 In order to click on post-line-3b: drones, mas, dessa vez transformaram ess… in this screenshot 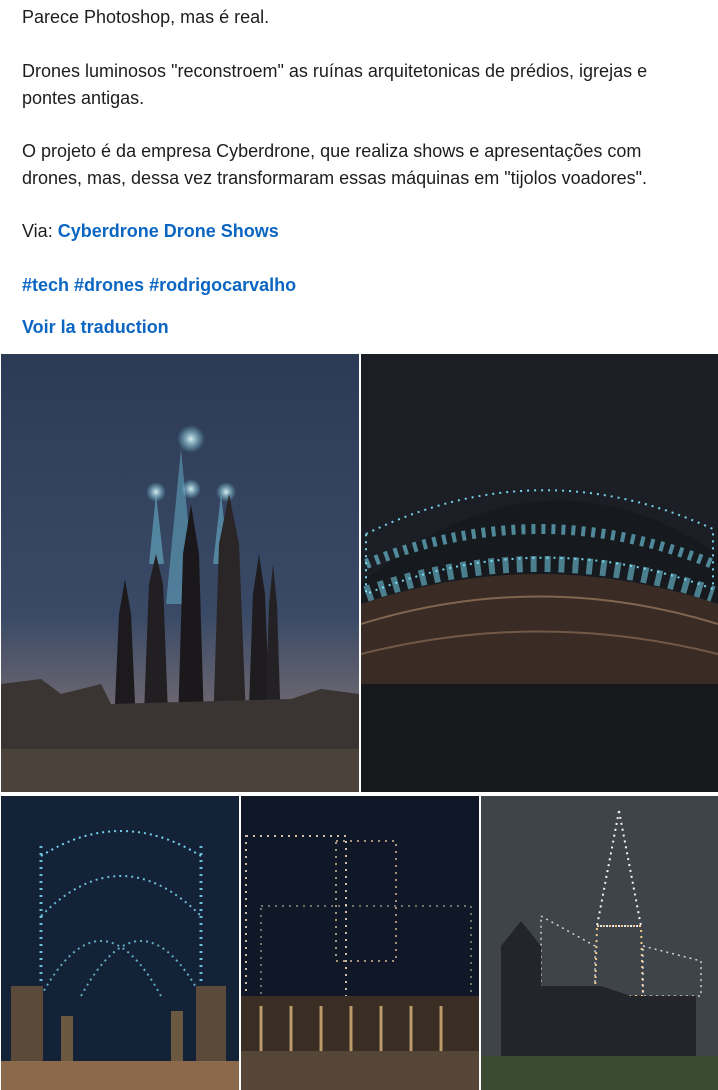, I will do `click(335, 178)`.